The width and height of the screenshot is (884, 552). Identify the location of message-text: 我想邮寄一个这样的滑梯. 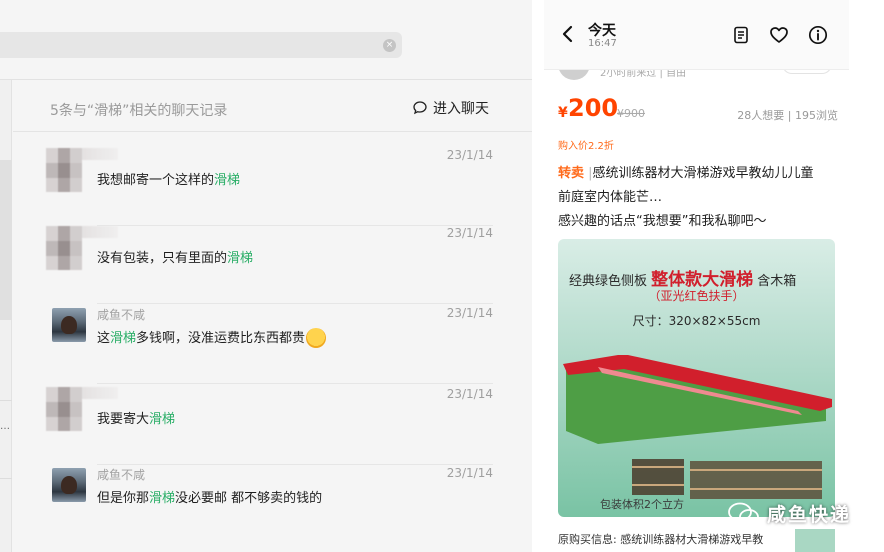
(168, 178).